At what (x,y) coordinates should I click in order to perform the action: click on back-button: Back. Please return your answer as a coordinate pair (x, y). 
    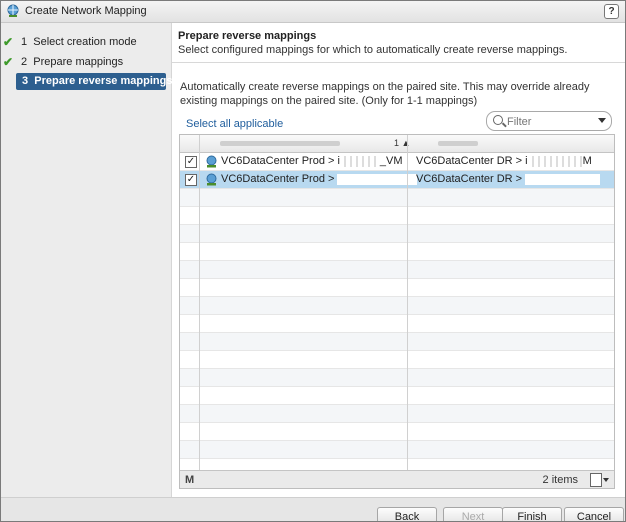
    Looking at the image, I should click on (407, 514).